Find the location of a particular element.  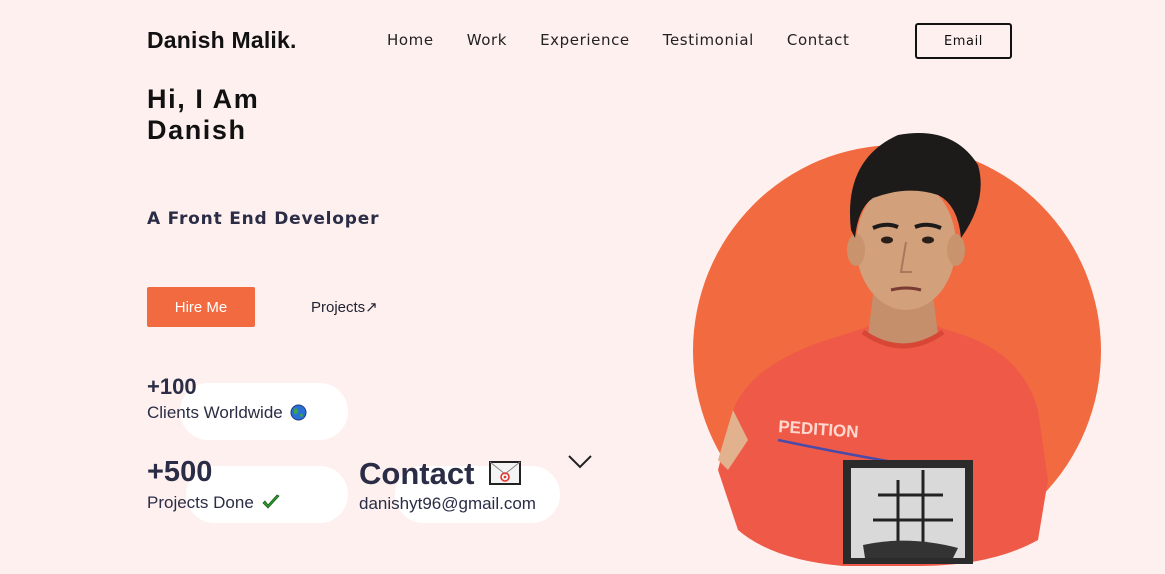

contact-heading: Contact is located at coordinates (440, 474).